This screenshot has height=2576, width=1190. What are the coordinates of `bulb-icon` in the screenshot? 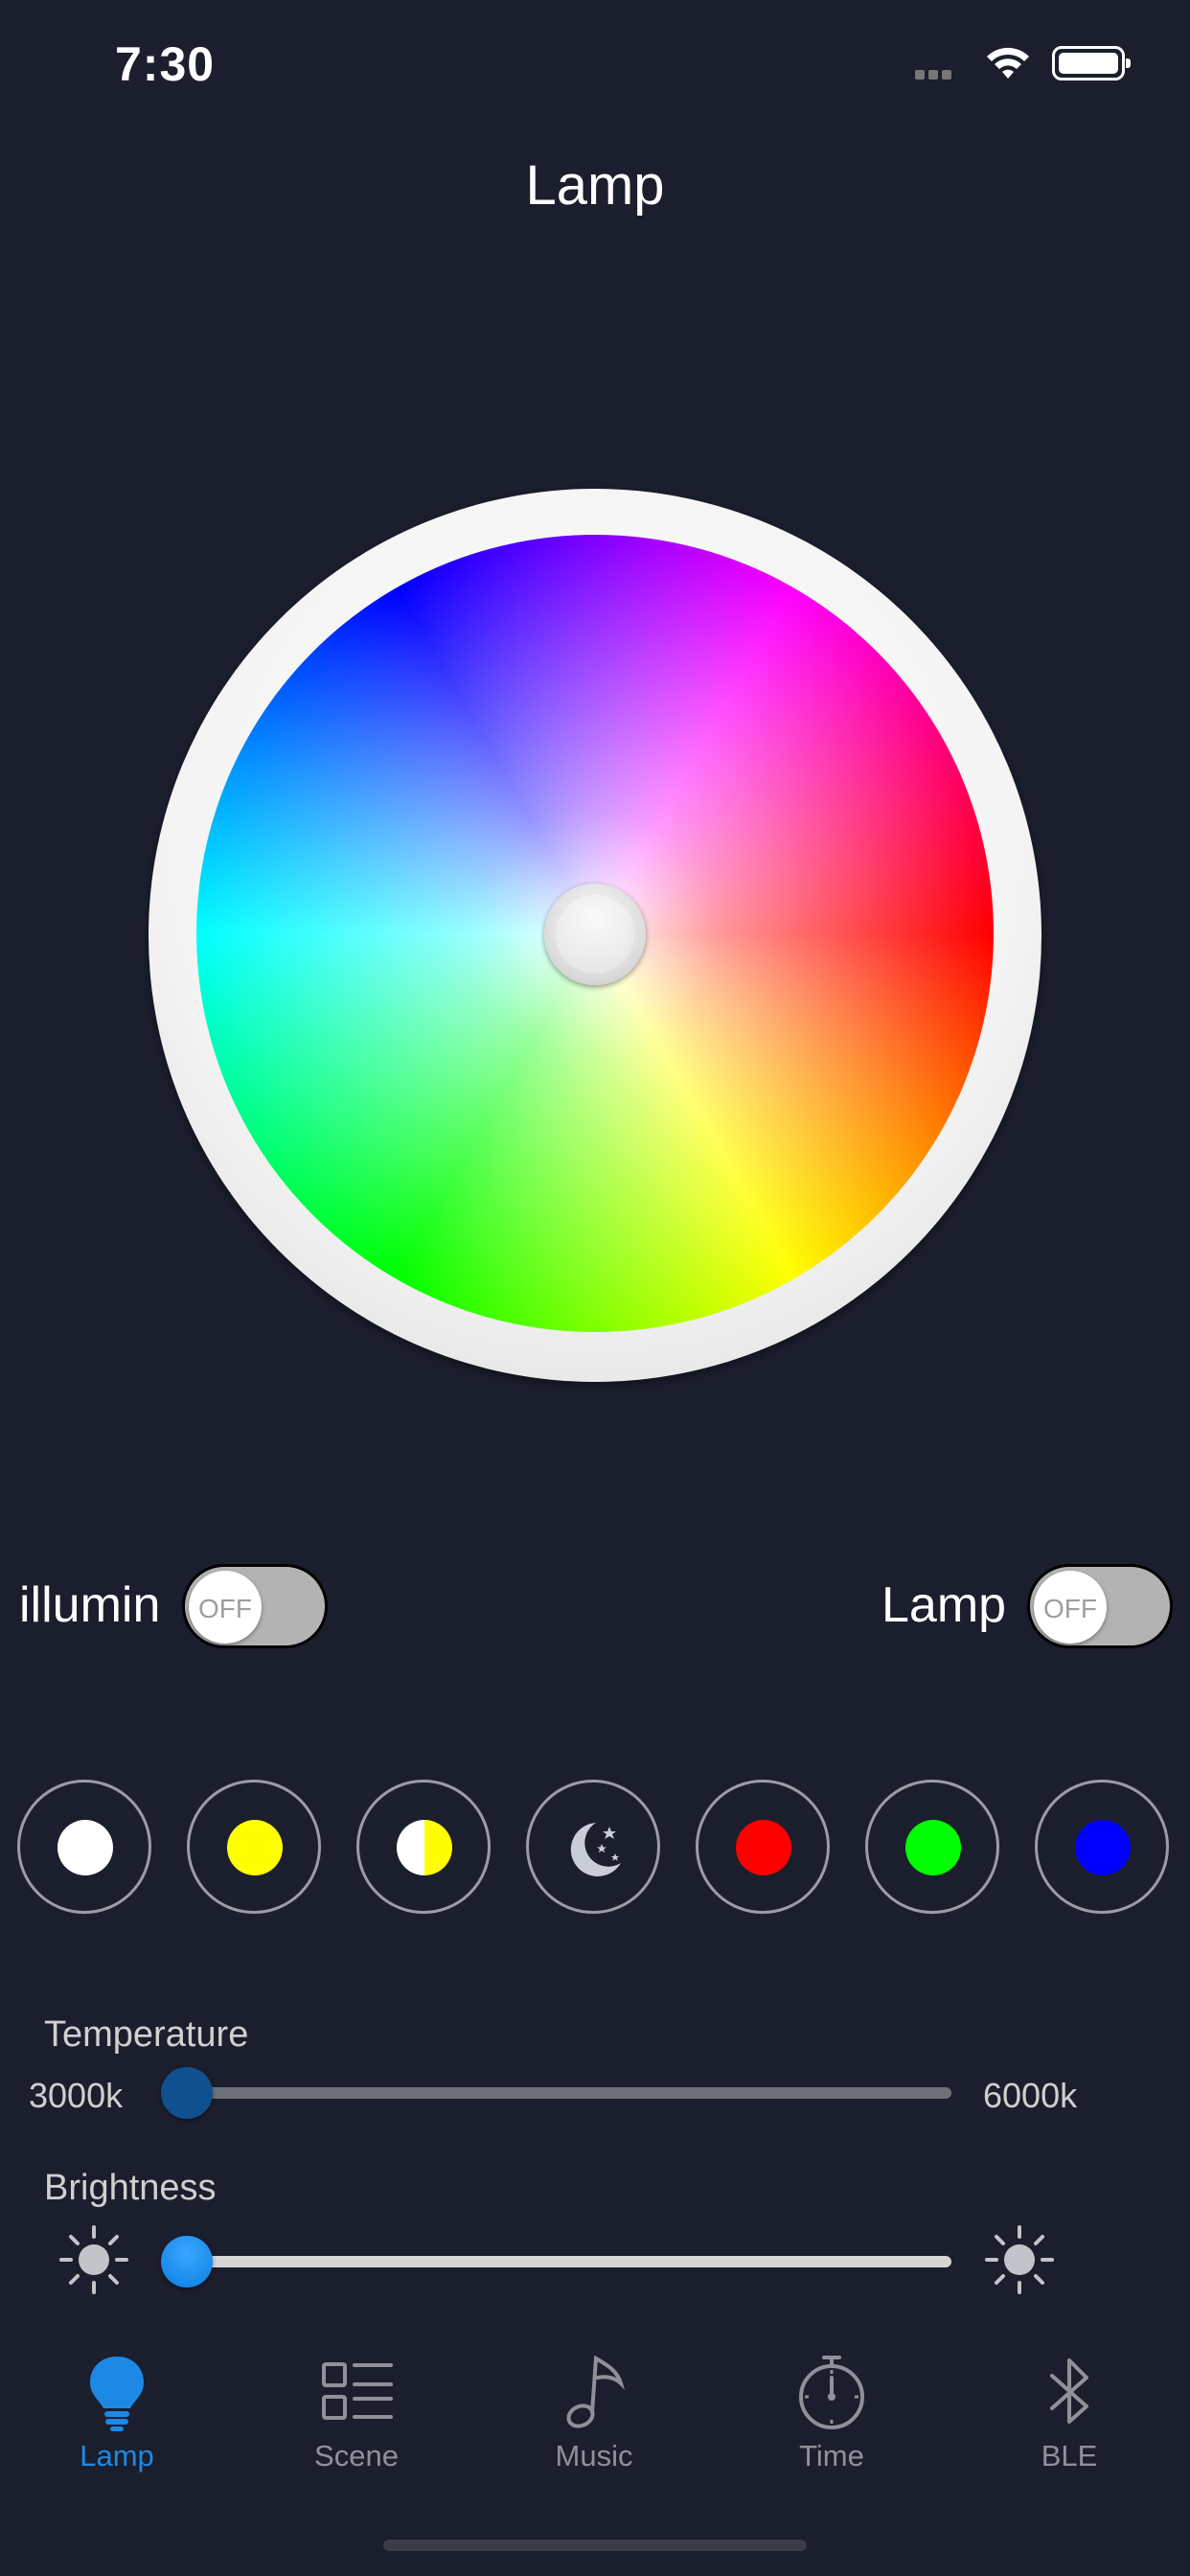 It's located at (117, 2394).